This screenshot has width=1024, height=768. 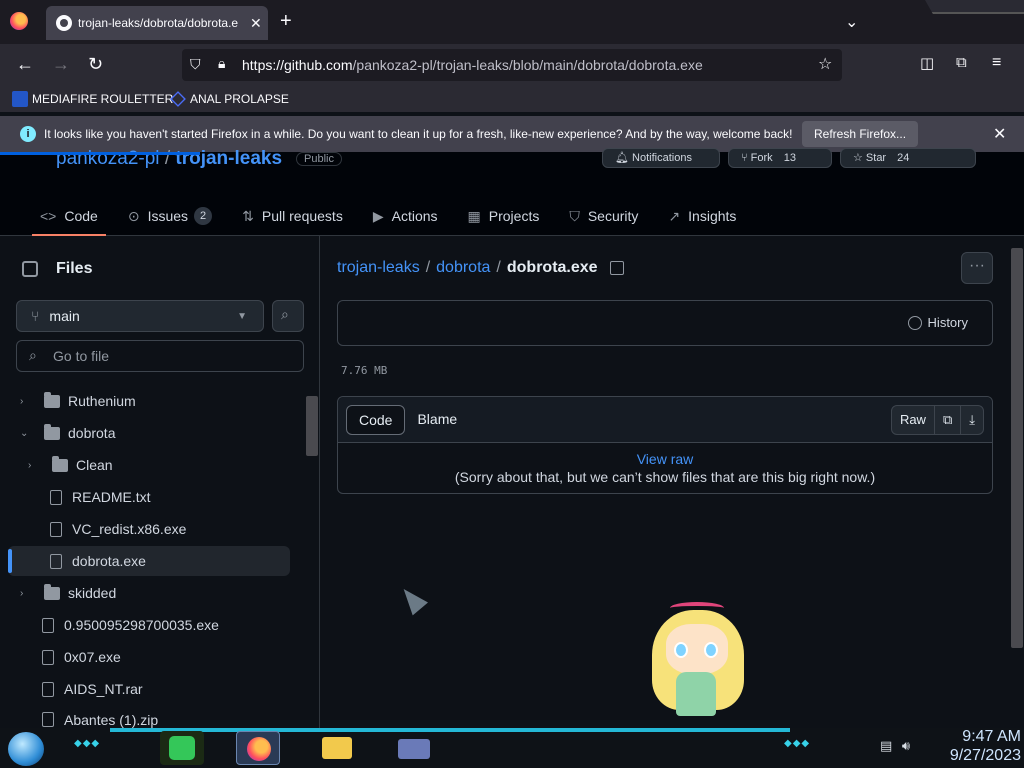 What do you see at coordinates (78, 401) in the screenshot?
I see `tree-item: › Ruthenium` at bounding box center [78, 401].